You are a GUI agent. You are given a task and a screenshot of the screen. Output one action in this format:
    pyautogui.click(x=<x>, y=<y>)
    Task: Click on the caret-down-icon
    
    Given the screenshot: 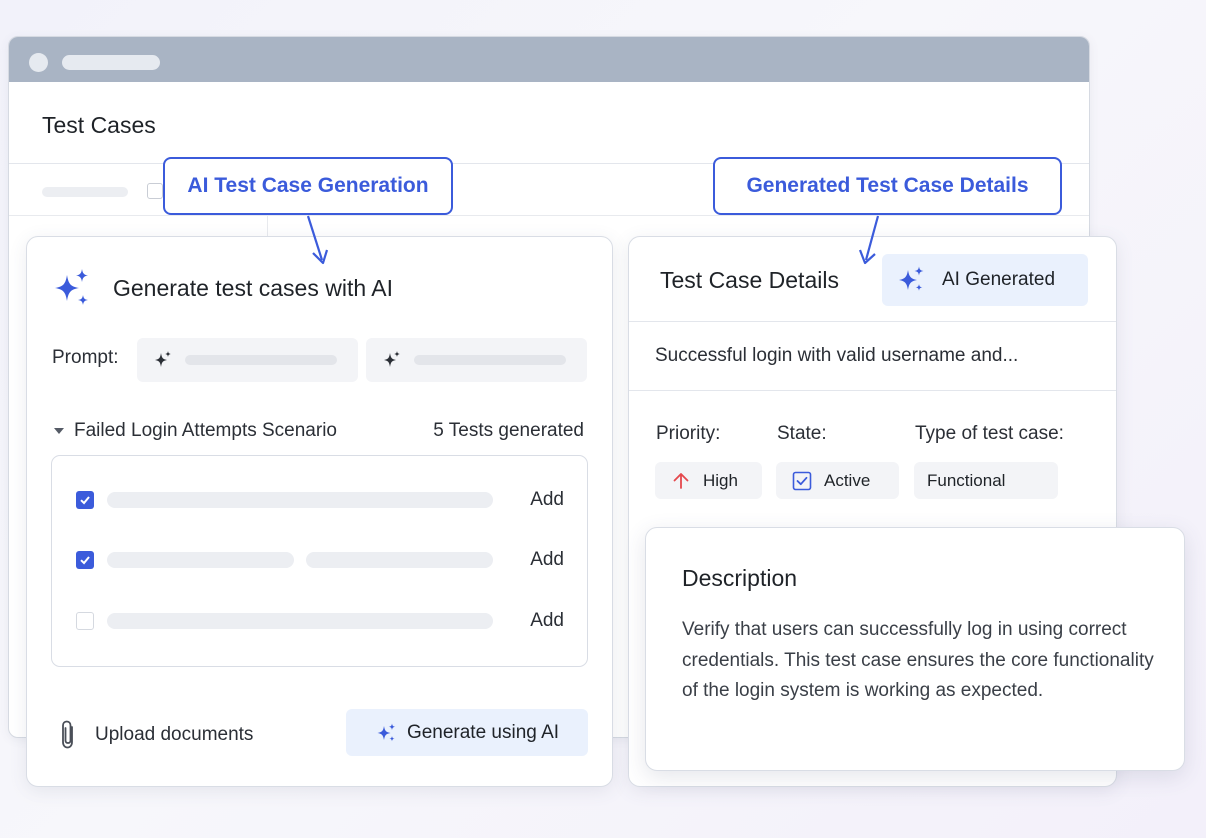 What is the action you would take?
    pyautogui.click(x=59, y=431)
    